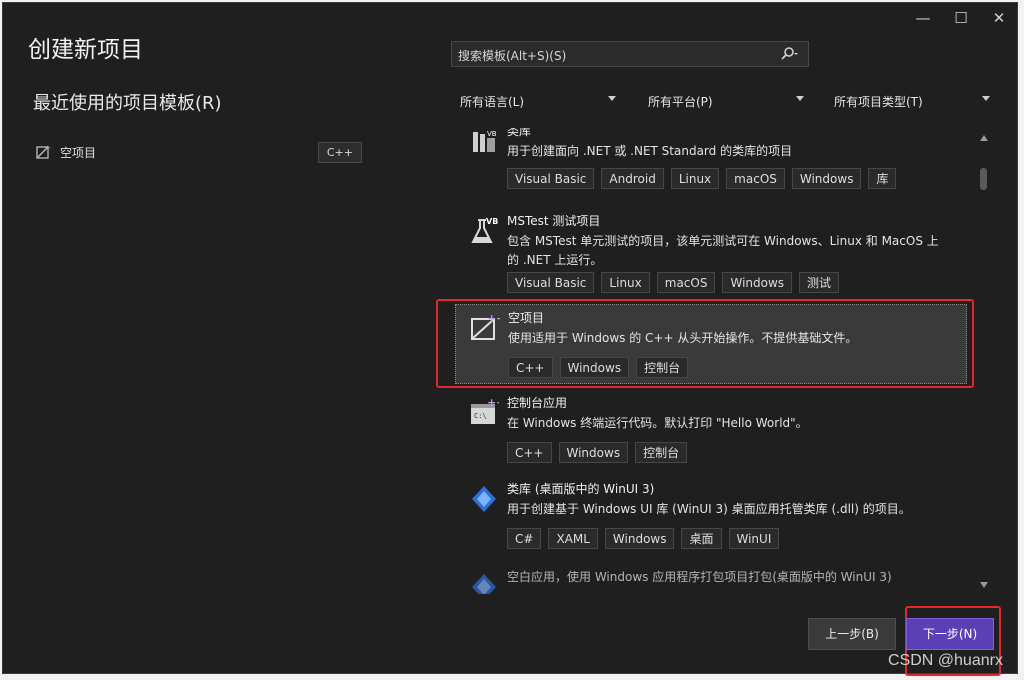  What do you see at coordinates (984, 585) in the screenshot?
I see `scroll-down-icon` at bounding box center [984, 585].